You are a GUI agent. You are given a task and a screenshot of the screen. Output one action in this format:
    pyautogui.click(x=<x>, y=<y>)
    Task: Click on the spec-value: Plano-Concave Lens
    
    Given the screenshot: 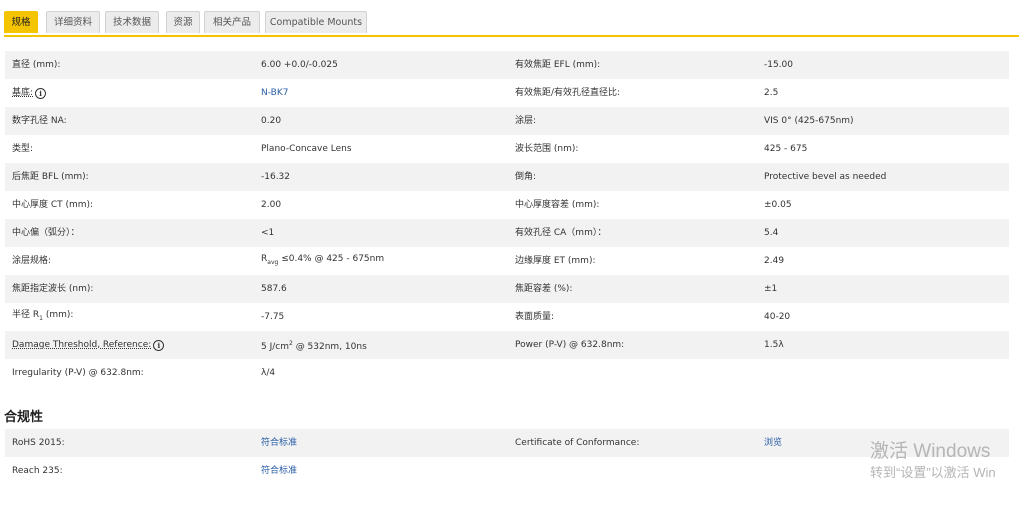 What is the action you would take?
    pyautogui.click(x=306, y=149)
    